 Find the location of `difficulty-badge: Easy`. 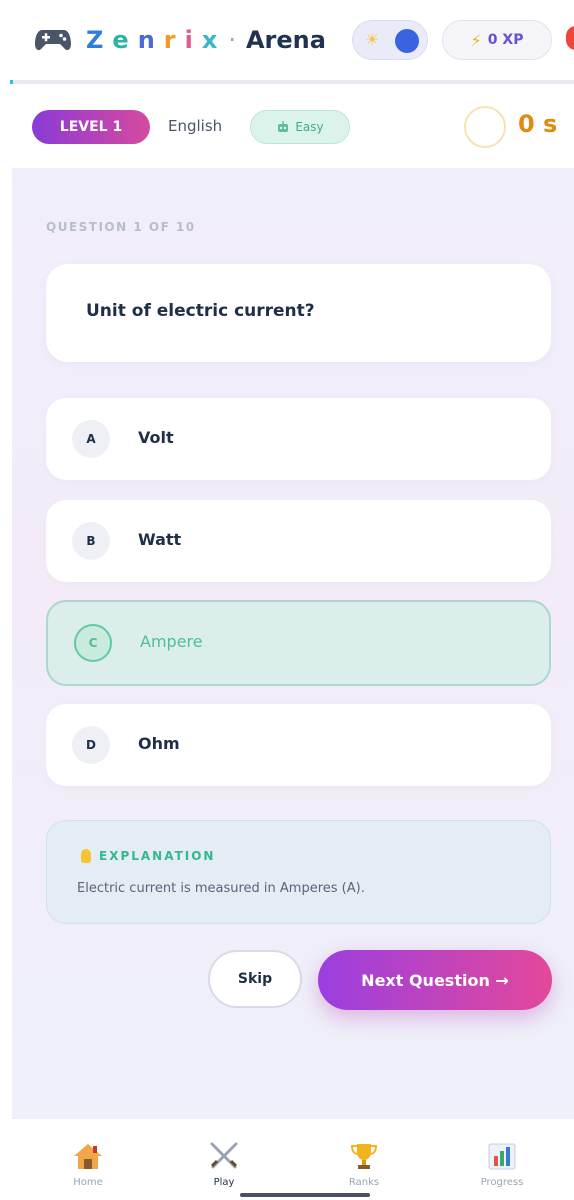

difficulty-badge: Easy is located at coordinates (300, 127).